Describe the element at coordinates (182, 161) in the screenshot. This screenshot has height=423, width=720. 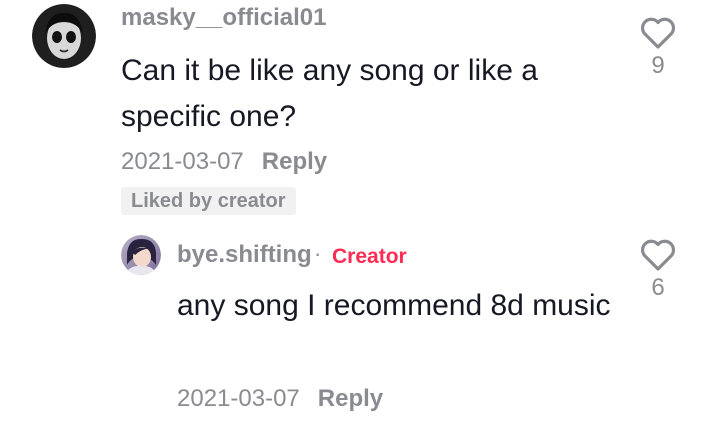
I see `comment-date: 2021-03-07` at that location.